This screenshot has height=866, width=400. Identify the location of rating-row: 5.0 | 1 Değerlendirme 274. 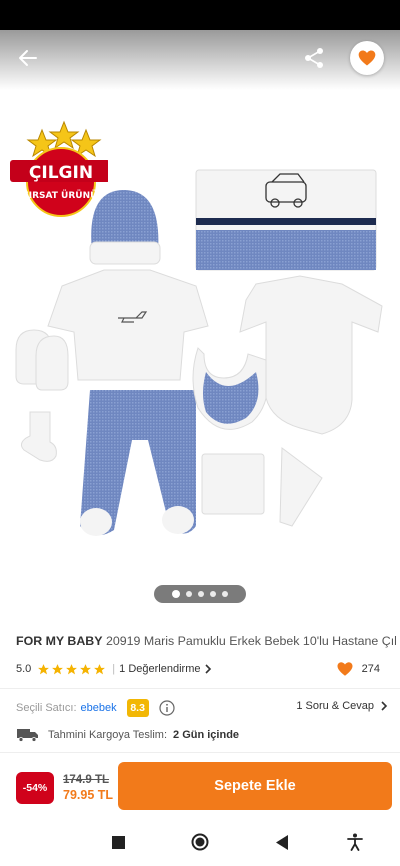
(200, 669).